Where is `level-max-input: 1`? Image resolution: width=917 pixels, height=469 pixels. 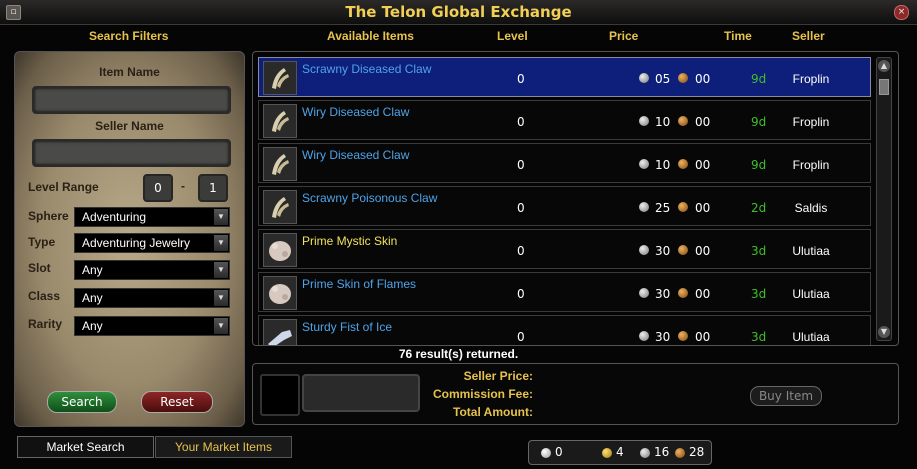
level-max-input: 1 is located at coordinates (213, 188).